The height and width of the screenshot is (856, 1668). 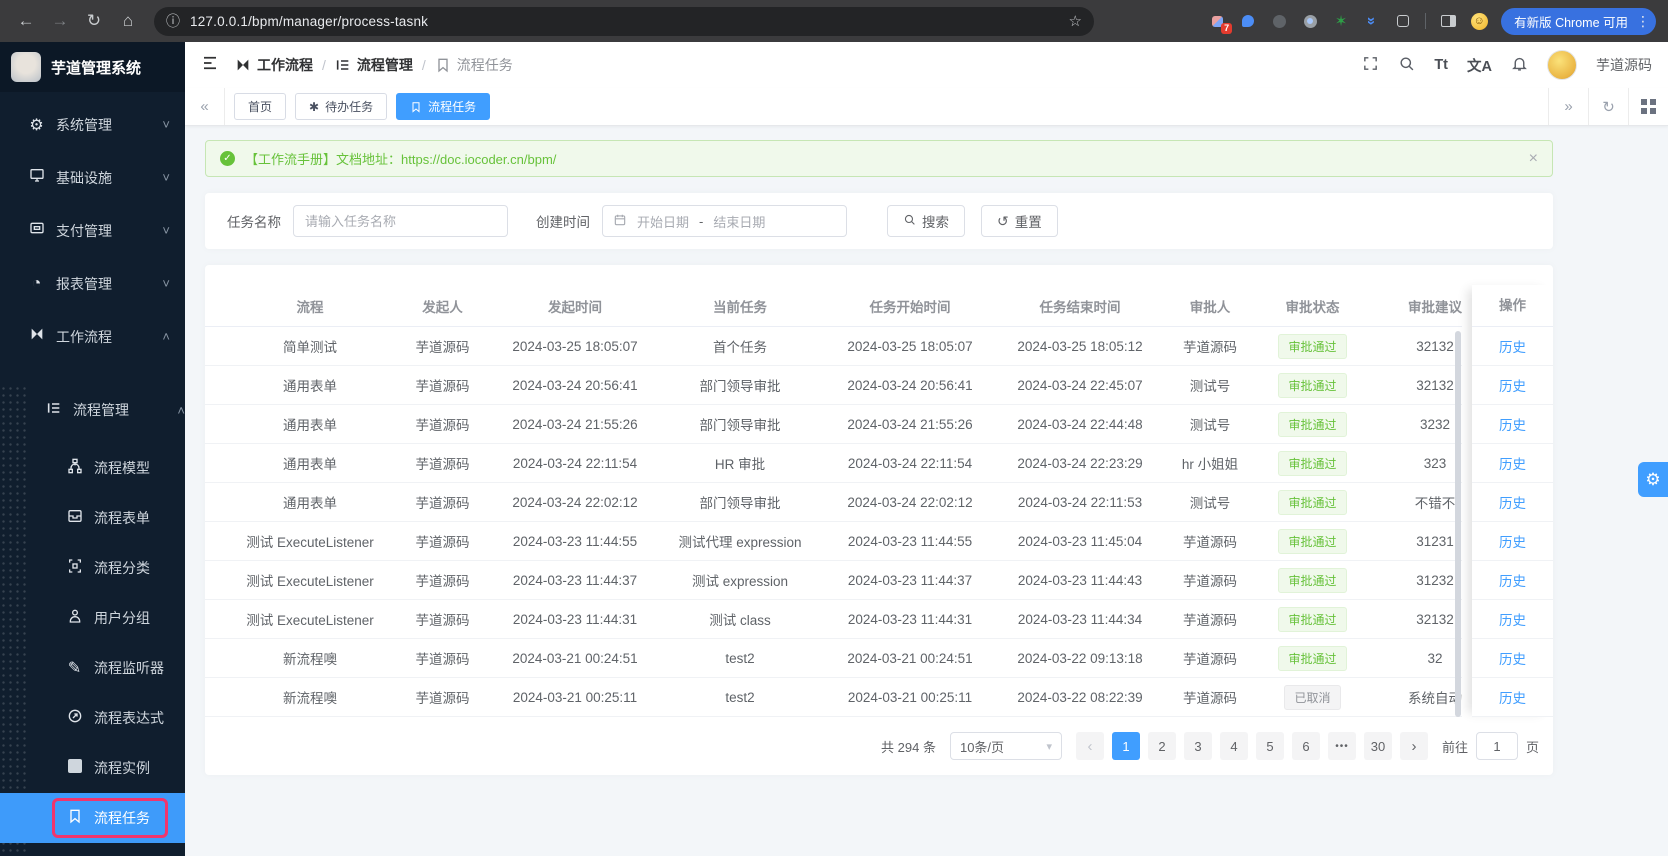 I want to click on page-button: 2, so click(x=1161, y=746).